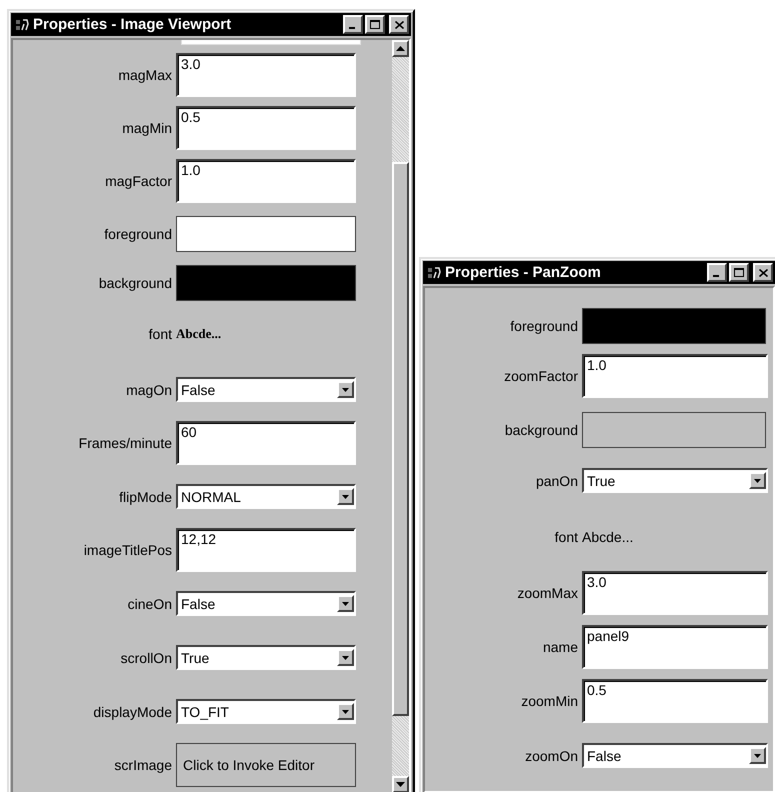 Image resolution: width=775 pixels, height=792 pixels. Describe the element at coordinates (549, 701) in the screenshot. I see `property-label: zoomMin` at that location.